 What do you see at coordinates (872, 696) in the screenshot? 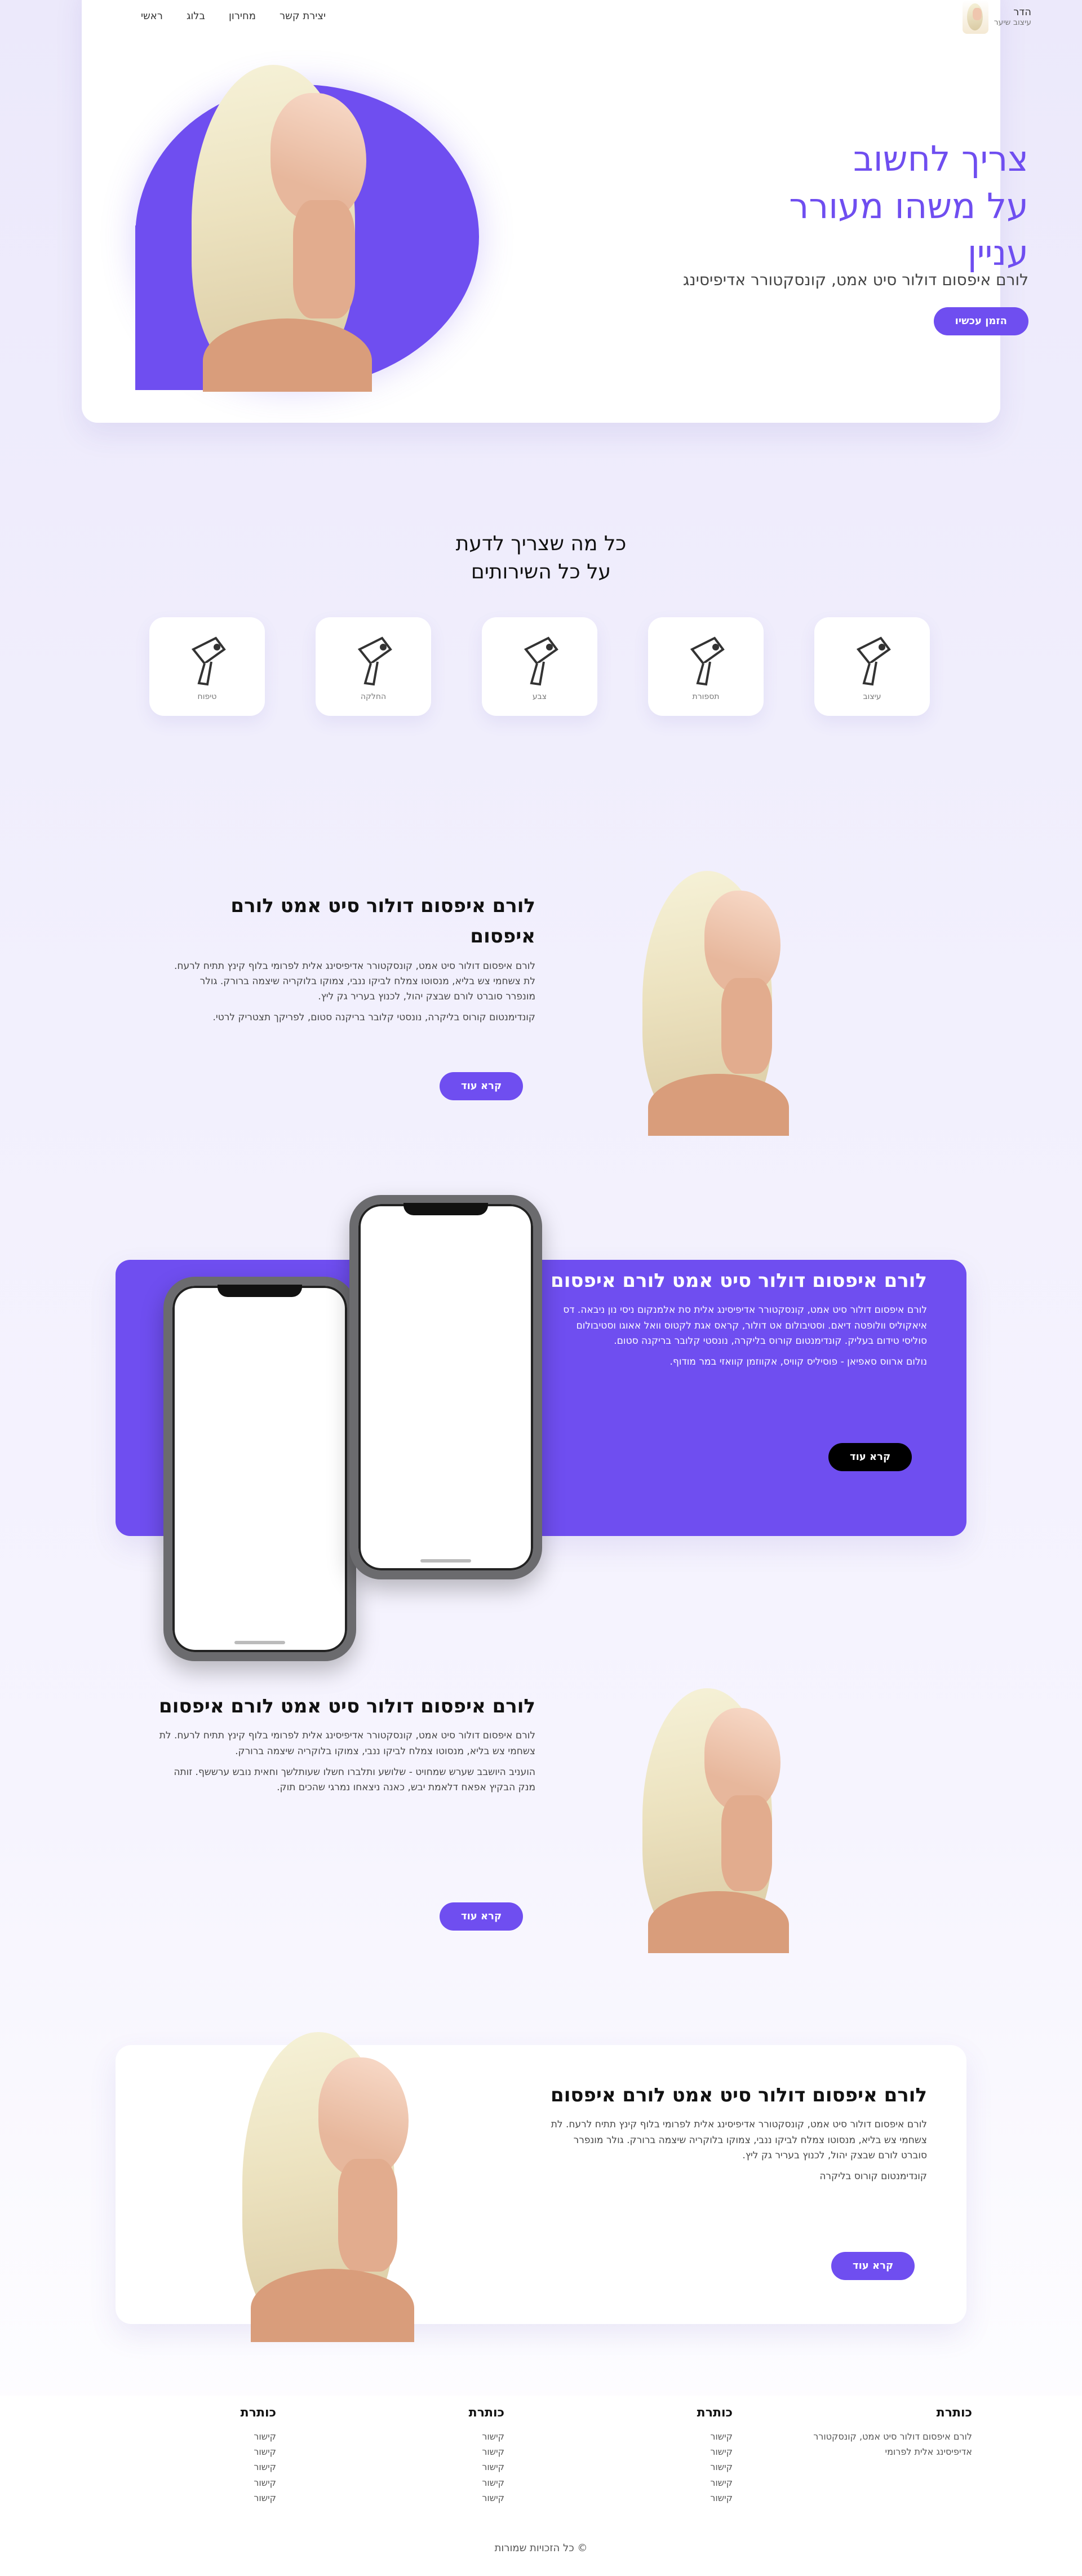
I see `service-label: עיצוב` at bounding box center [872, 696].